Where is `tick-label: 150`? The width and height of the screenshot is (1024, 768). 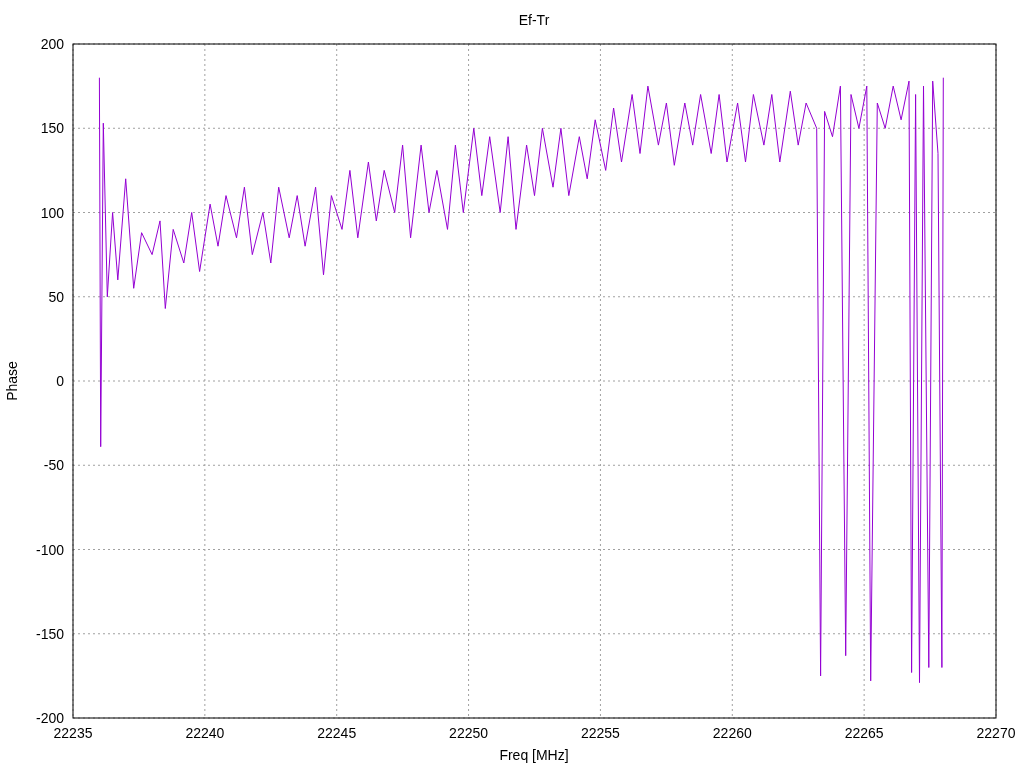 tick-label: 150 is located at coordinates (52, 128).